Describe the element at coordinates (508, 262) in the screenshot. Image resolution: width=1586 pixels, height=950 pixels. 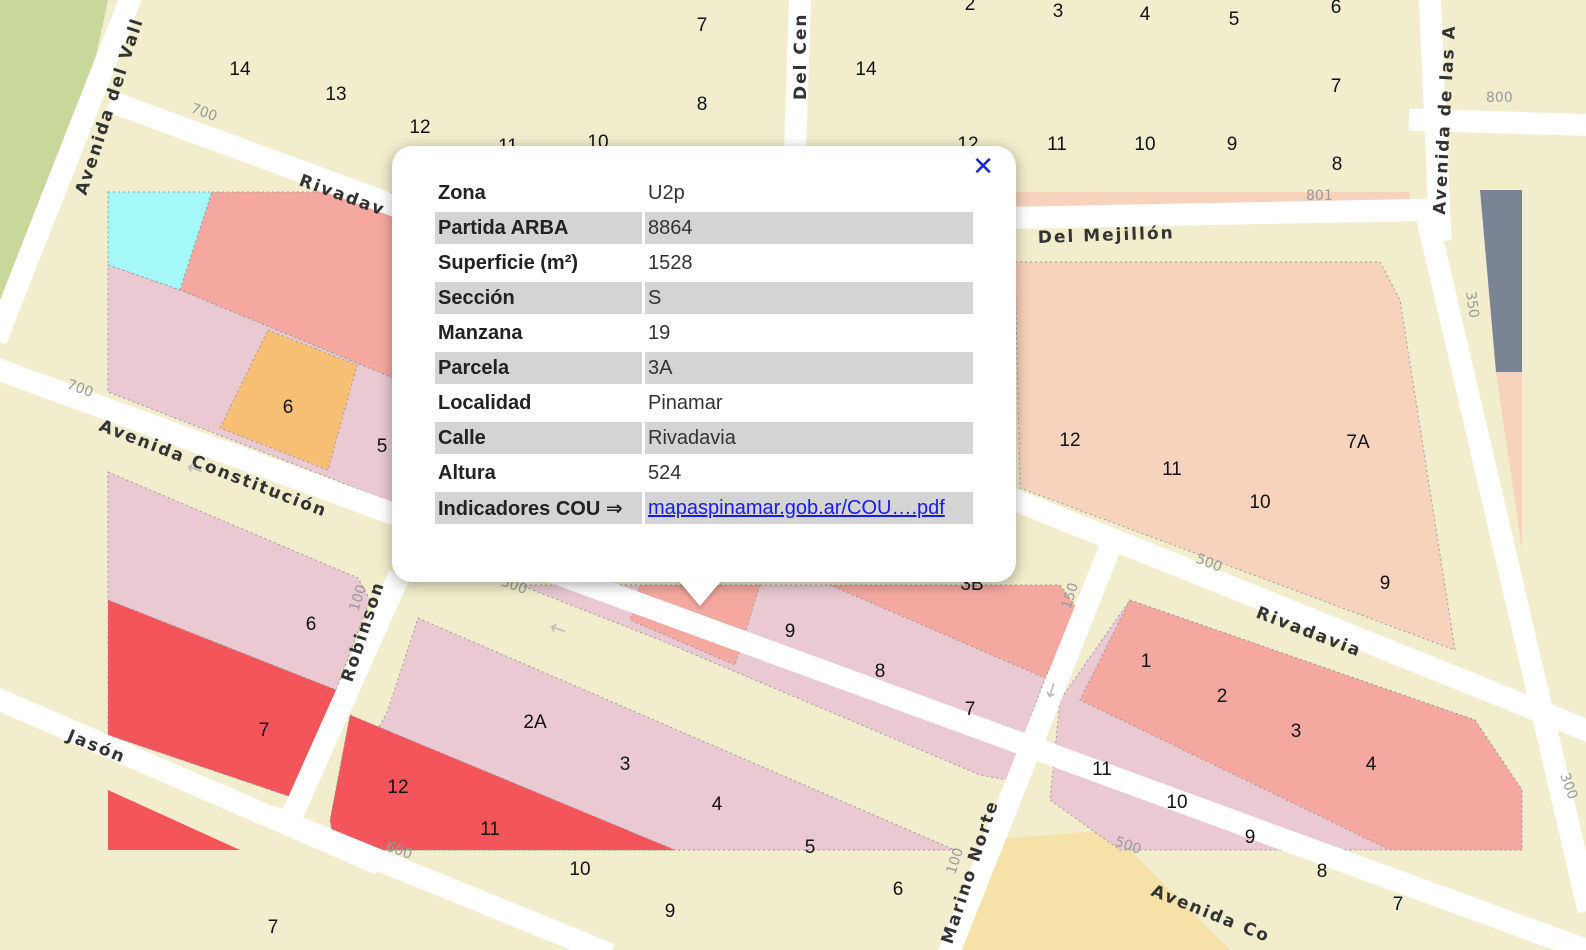
I see `info-key: Superficie (m²)` at that location.